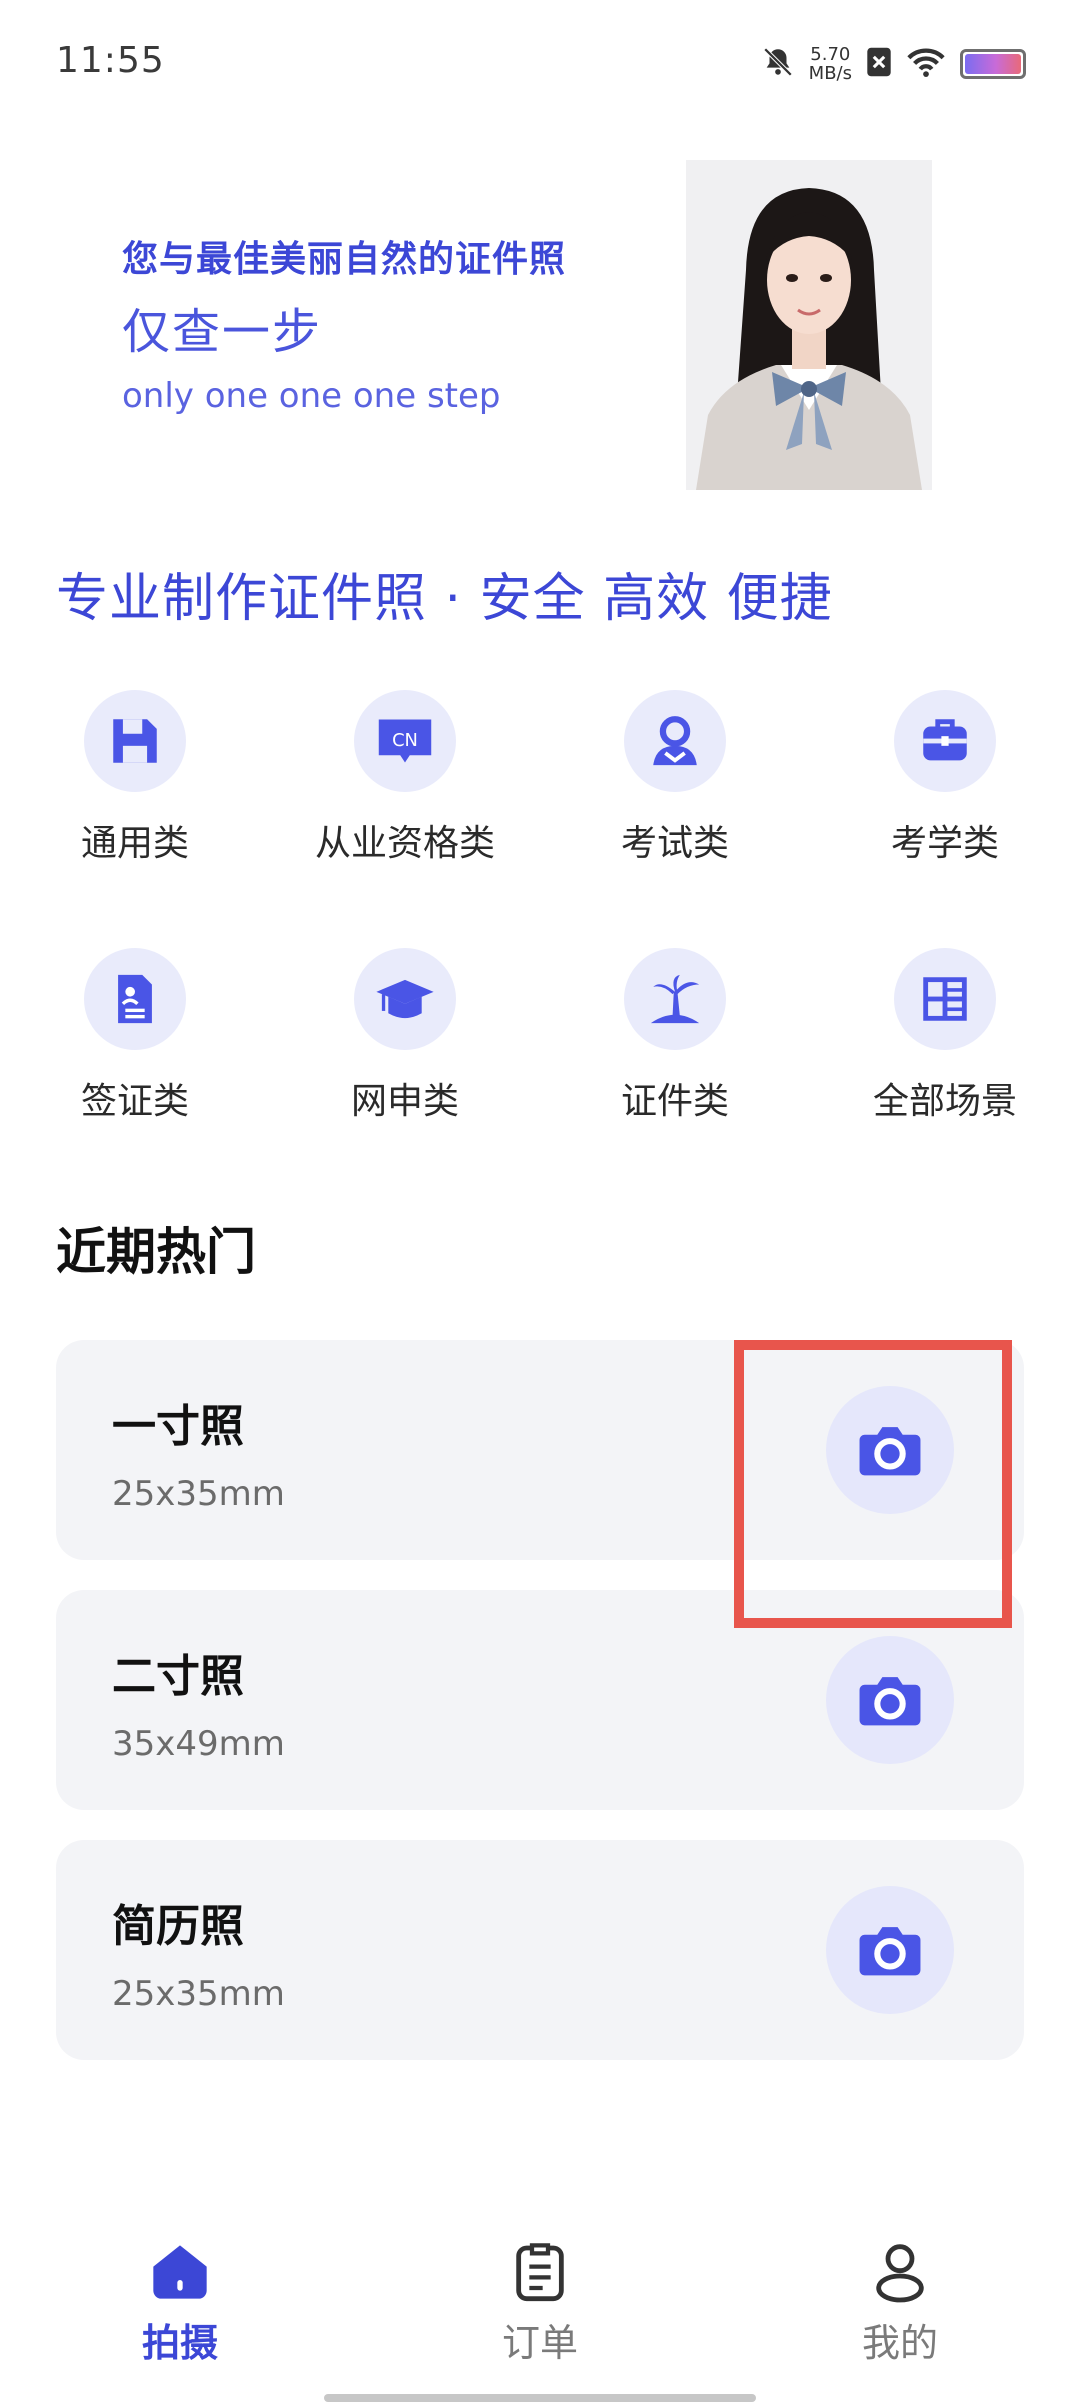 The width and height of the screenshot is (1080, 2408). Describe the element at coordinates (198, 1744) in the screenshot. I see `photo-type-size: 35x49mm` at that location.